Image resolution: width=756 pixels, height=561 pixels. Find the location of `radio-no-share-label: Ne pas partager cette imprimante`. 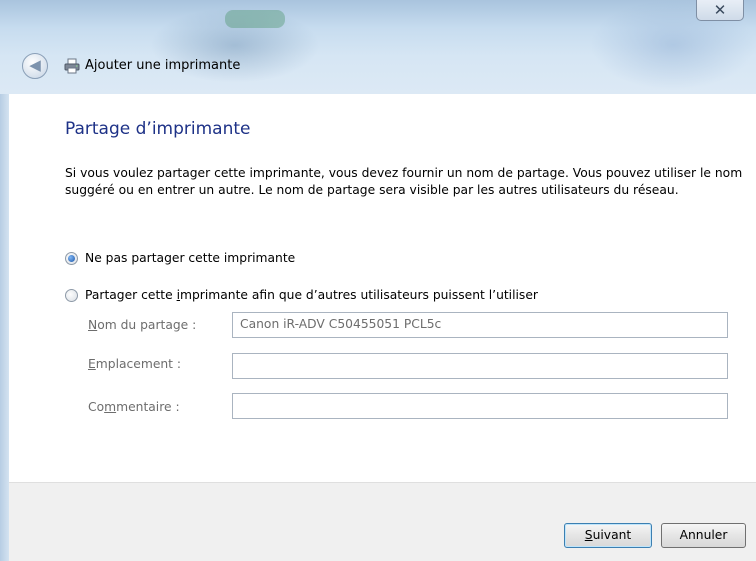

radio-no-share-label: Ne pas partager cette imprimante is located at coordinates (190, 258).